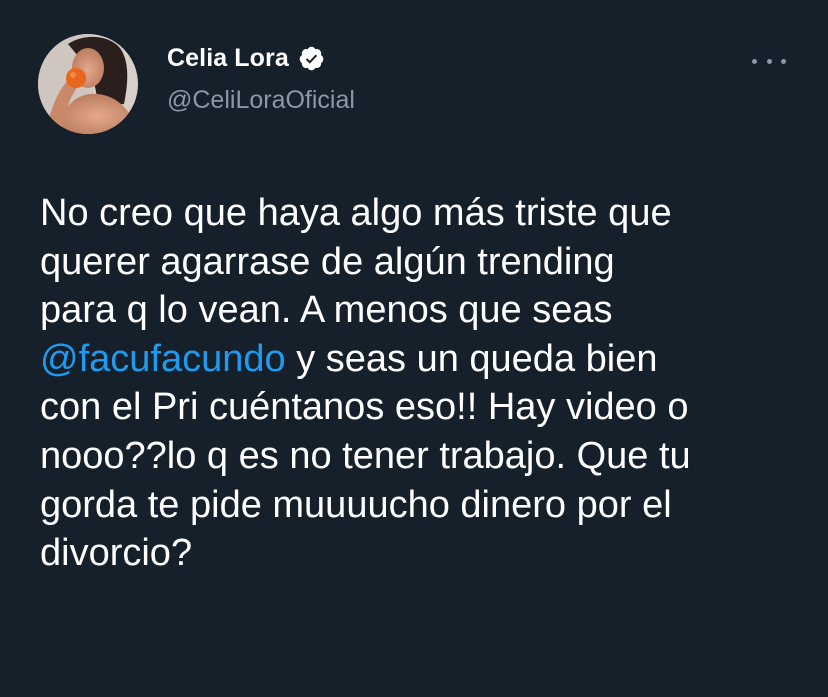  Describe the element at coordinates (261, 100) in the screenshot. I see `author-handle: @CeliLoraOficial` at that location.